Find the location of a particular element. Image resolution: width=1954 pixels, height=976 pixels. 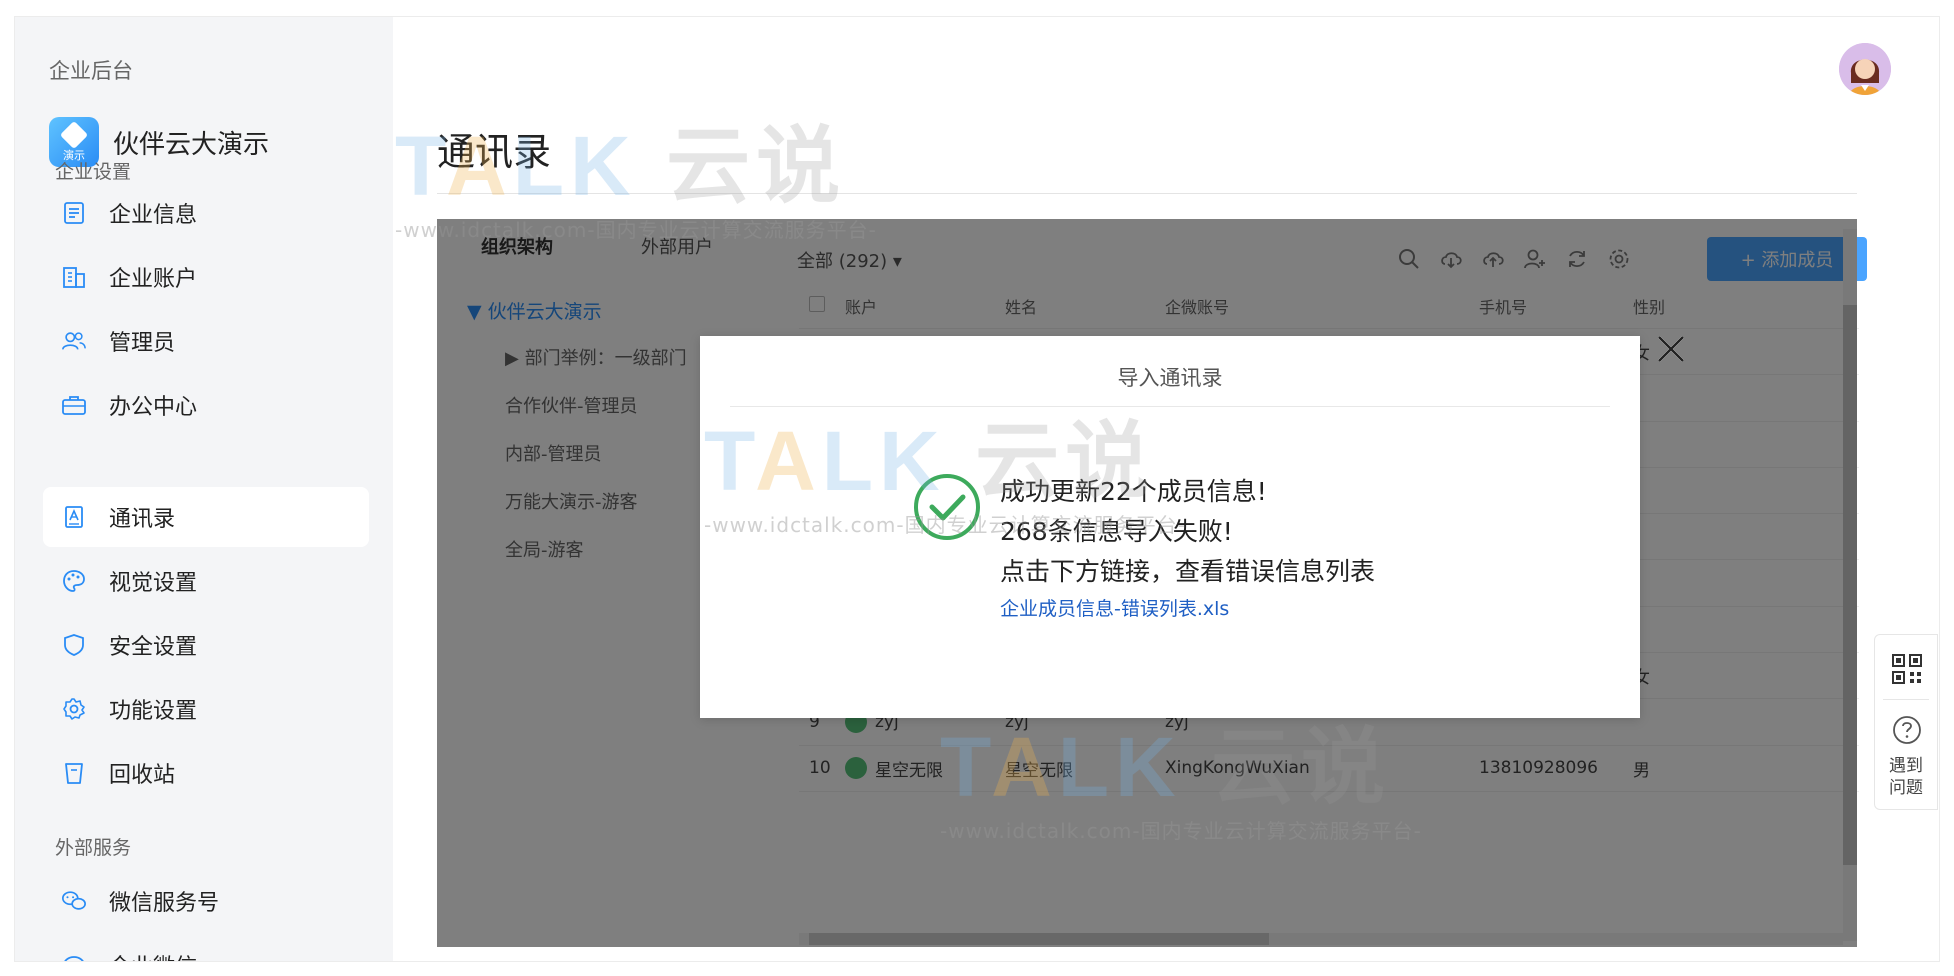

building-icon is located at coordinates (74, 277).